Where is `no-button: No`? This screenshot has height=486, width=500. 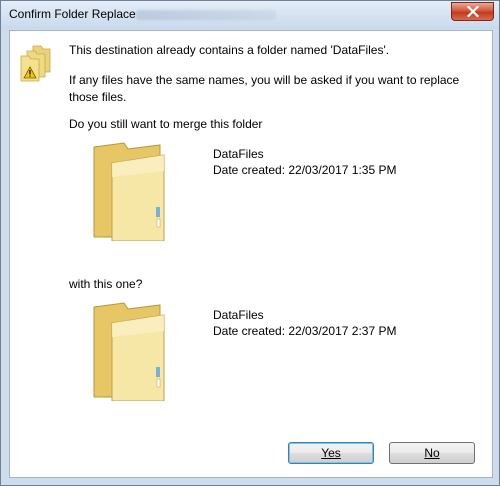 no-button: No is located at coordinates (432, 453).